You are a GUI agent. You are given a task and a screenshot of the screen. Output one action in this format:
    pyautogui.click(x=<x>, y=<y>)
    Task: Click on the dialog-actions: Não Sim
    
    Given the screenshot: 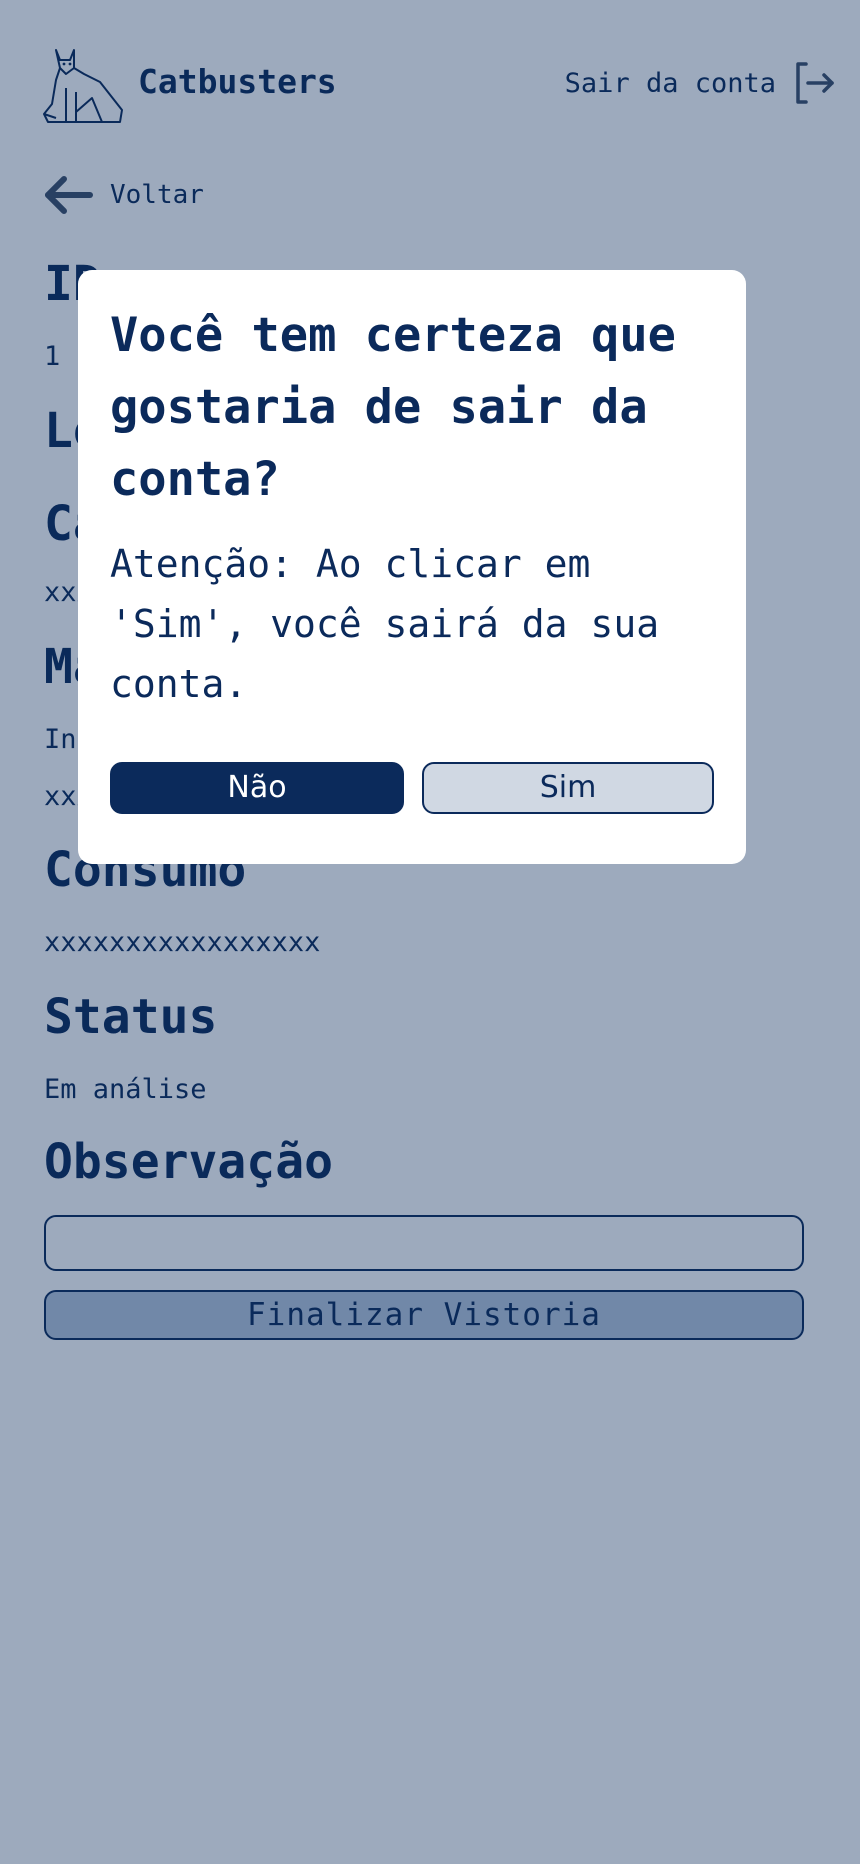 What is the action you would take?
    pyautogui.click(x=412, y=788)
    